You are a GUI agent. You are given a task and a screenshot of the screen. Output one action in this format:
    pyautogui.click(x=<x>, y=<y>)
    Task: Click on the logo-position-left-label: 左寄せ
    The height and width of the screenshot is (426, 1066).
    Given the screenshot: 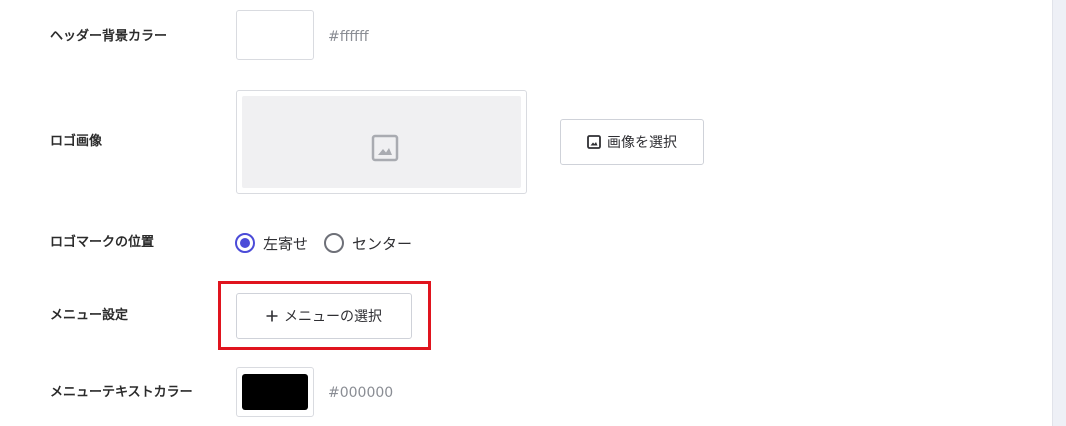 What is the action you would take?
    pyautogui.click(x=286, y=243)
    